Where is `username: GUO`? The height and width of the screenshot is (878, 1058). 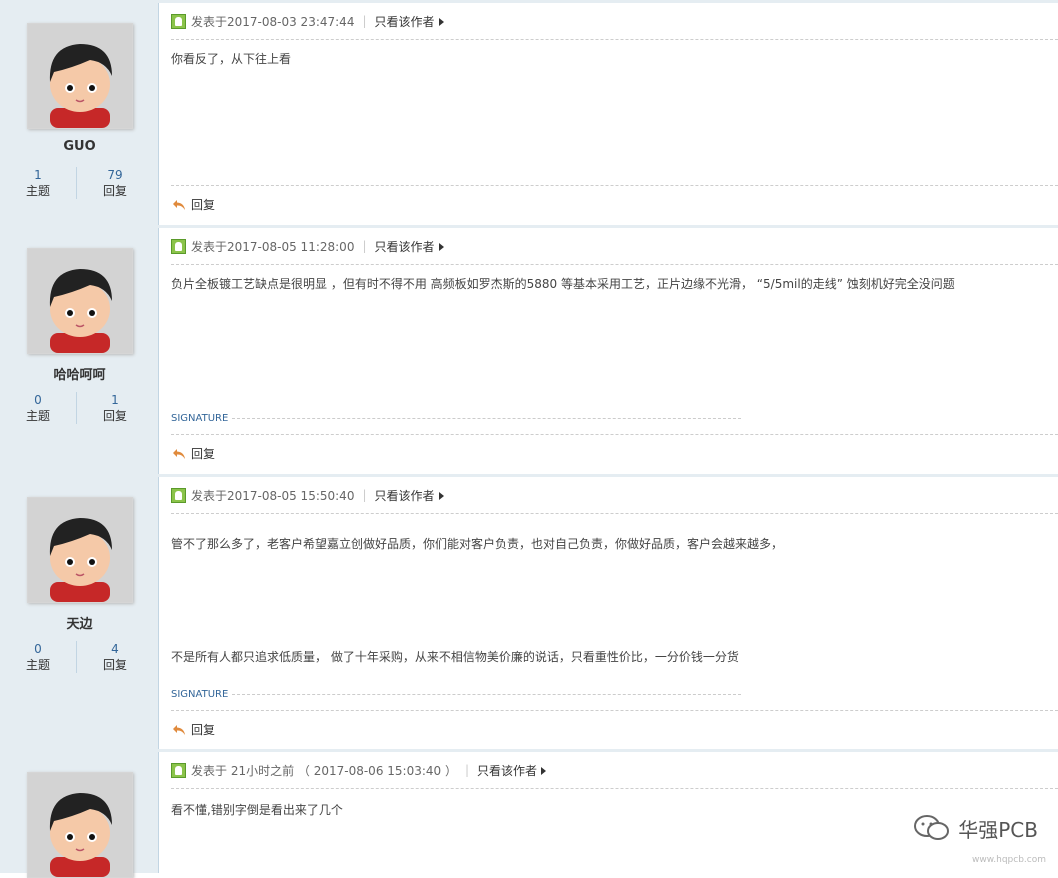 username: GUO is located at coordinates (79, 146).